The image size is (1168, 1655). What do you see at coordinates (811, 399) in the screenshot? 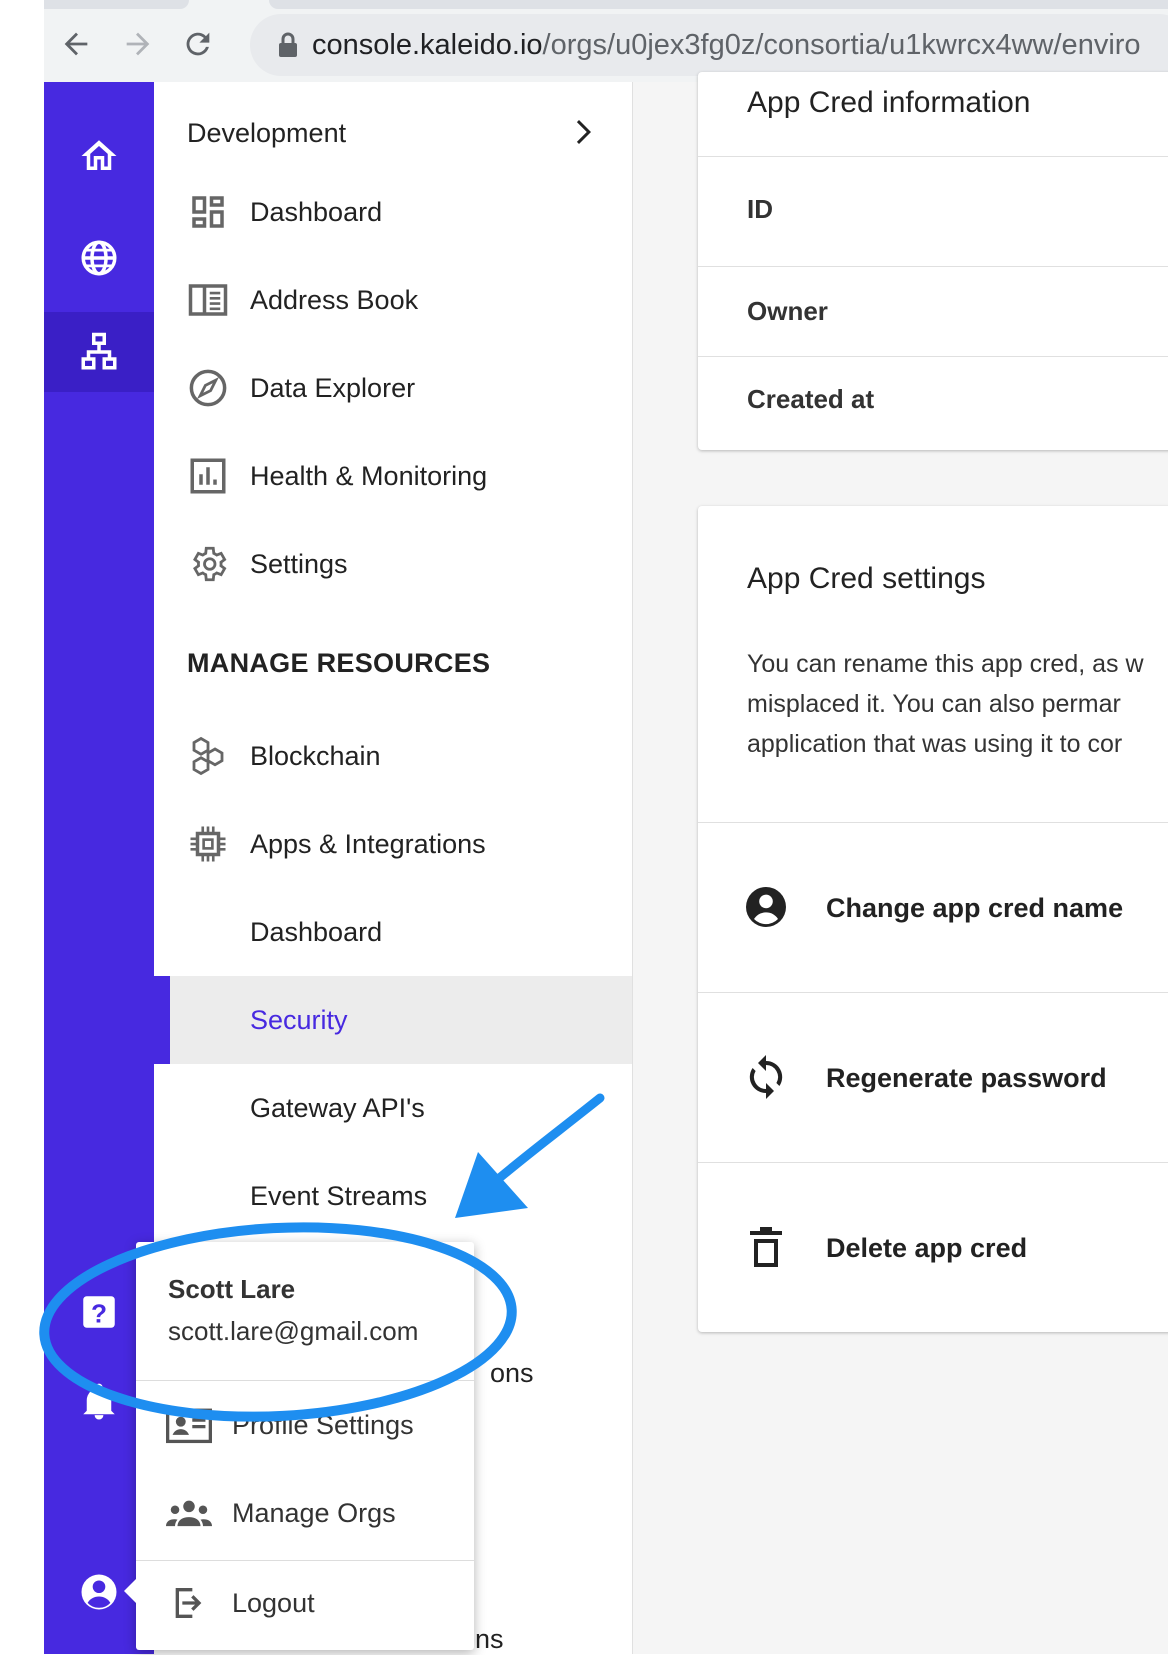
I see `info-row-created-at: Created at` at bounding box center [811, 399].